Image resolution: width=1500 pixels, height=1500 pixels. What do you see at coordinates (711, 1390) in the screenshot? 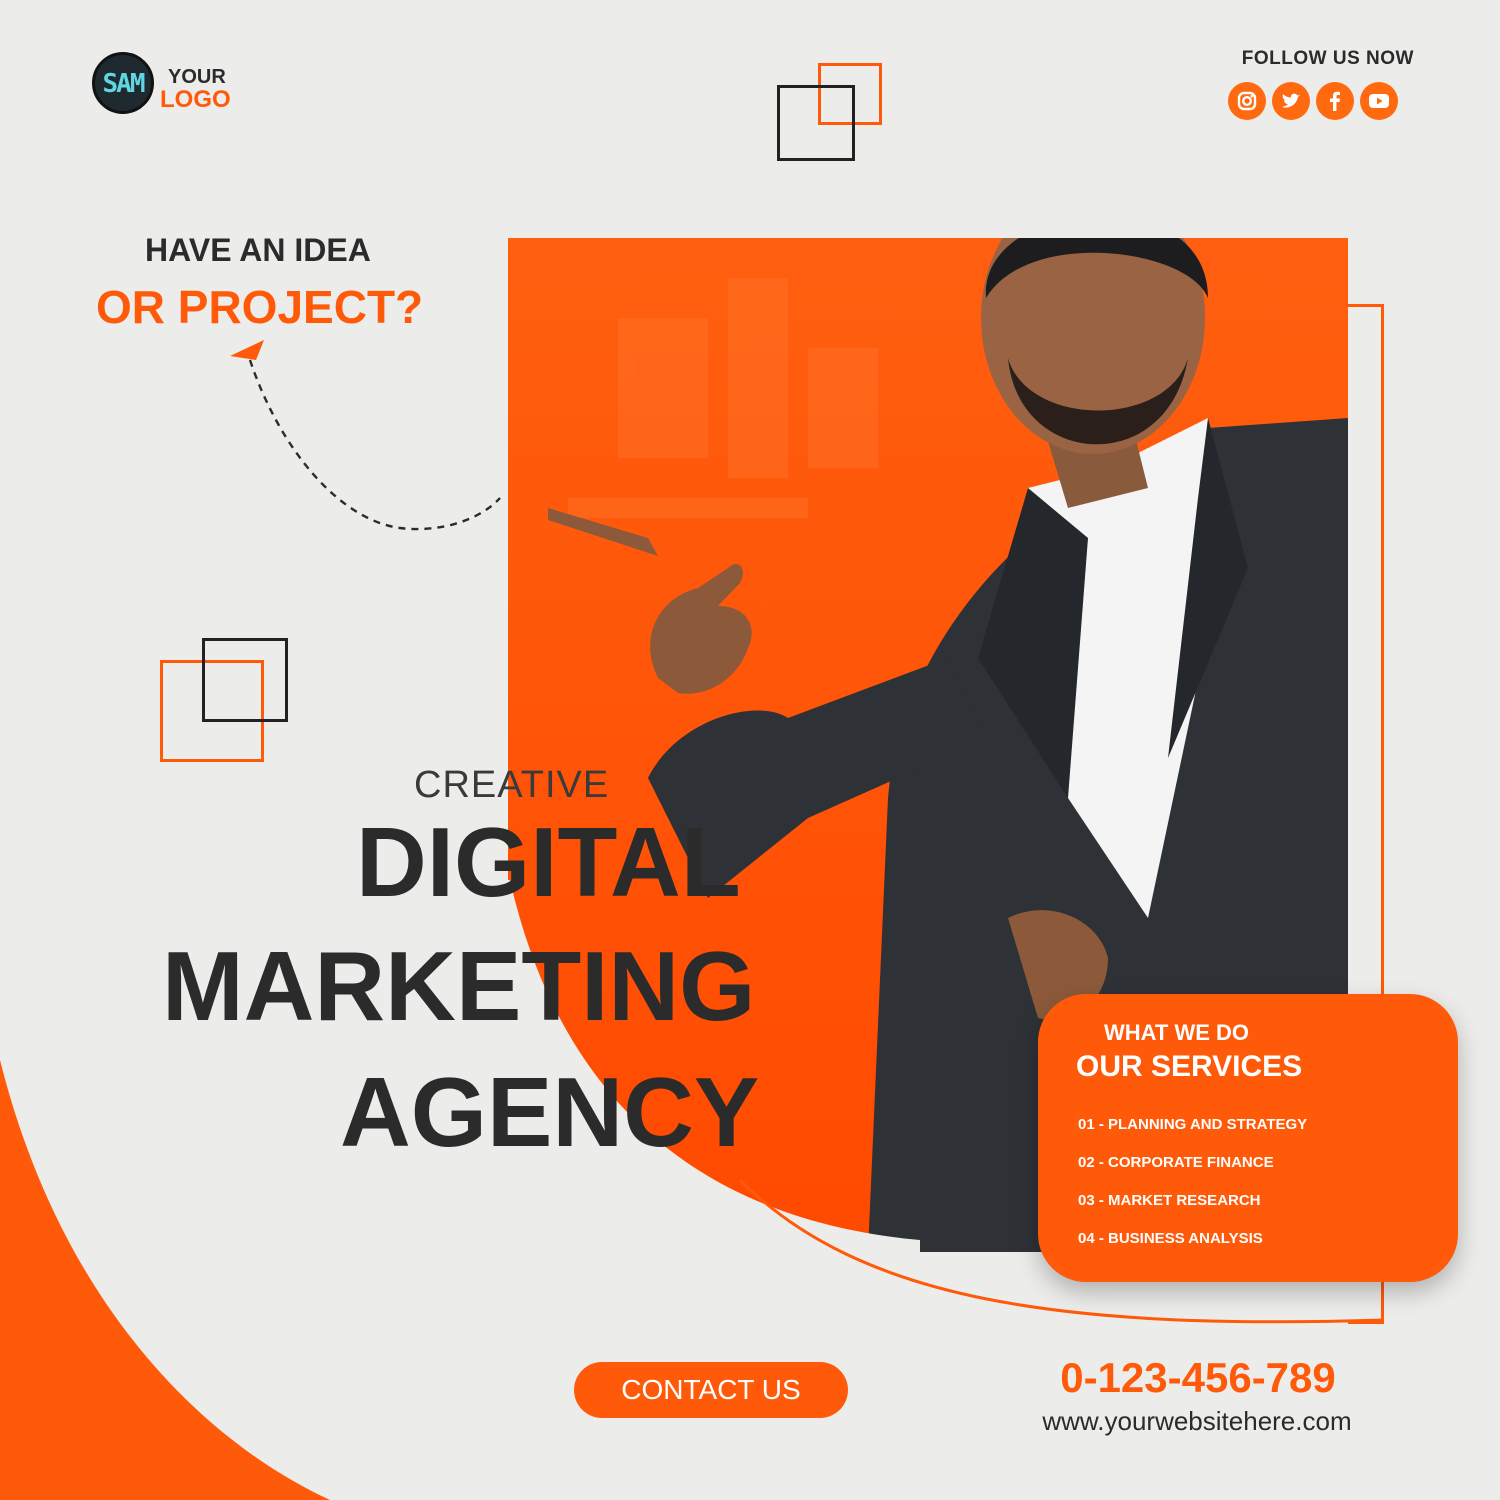
I see `contact-us-button: CONTACT US` at bounding box center [711, 1390].